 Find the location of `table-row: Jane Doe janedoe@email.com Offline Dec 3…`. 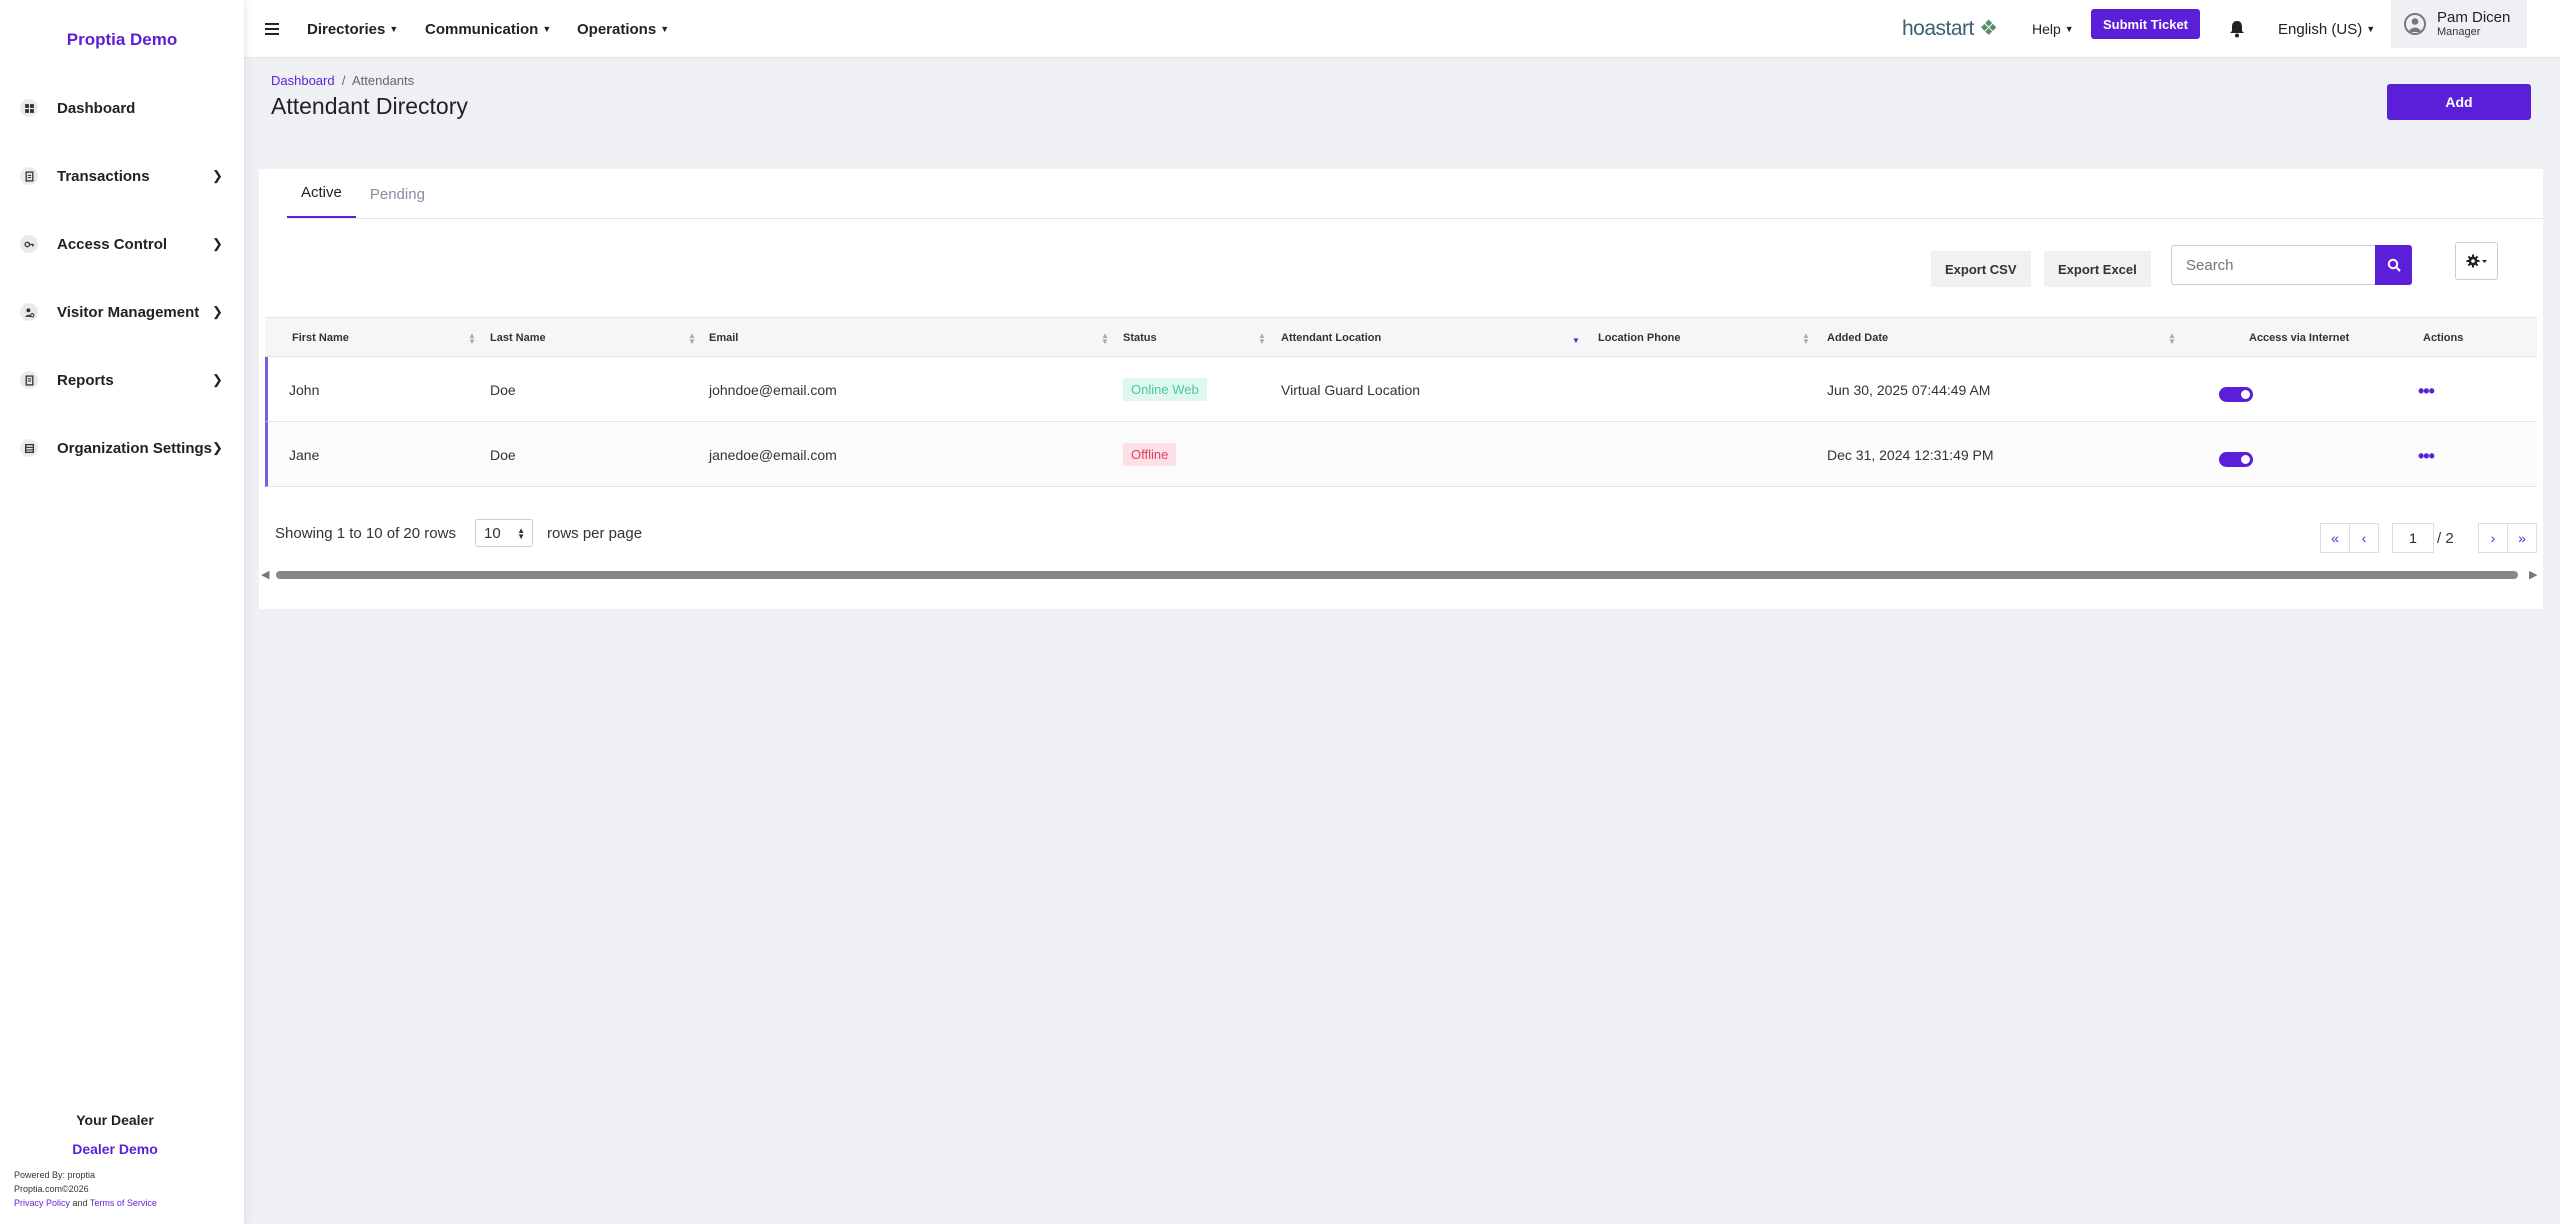

table-row: Jane Doe janedoe@email.com Offline Dec 3… is located at coordinates (1401, 454).